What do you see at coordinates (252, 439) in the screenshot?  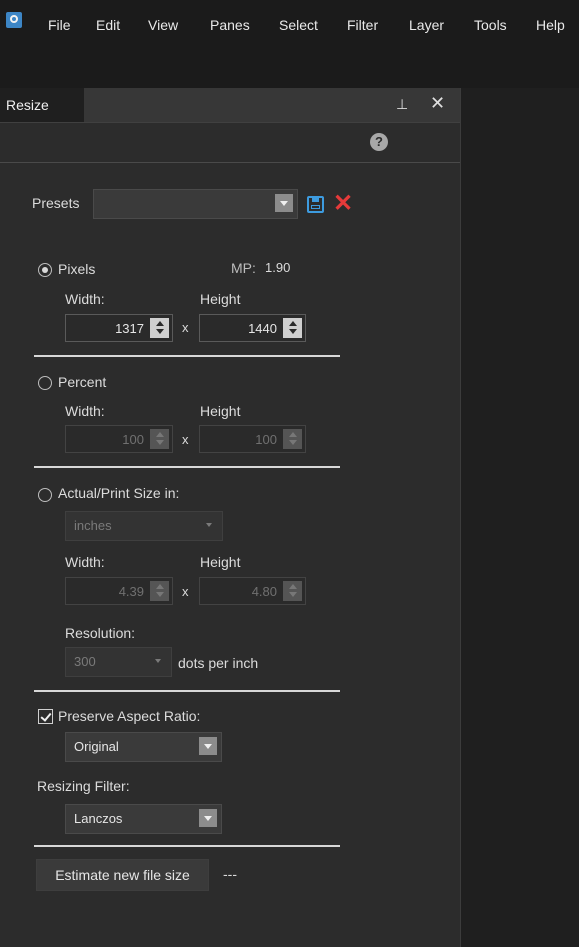 I see `percent-height-input: 100` at bounding box center [252, 439].